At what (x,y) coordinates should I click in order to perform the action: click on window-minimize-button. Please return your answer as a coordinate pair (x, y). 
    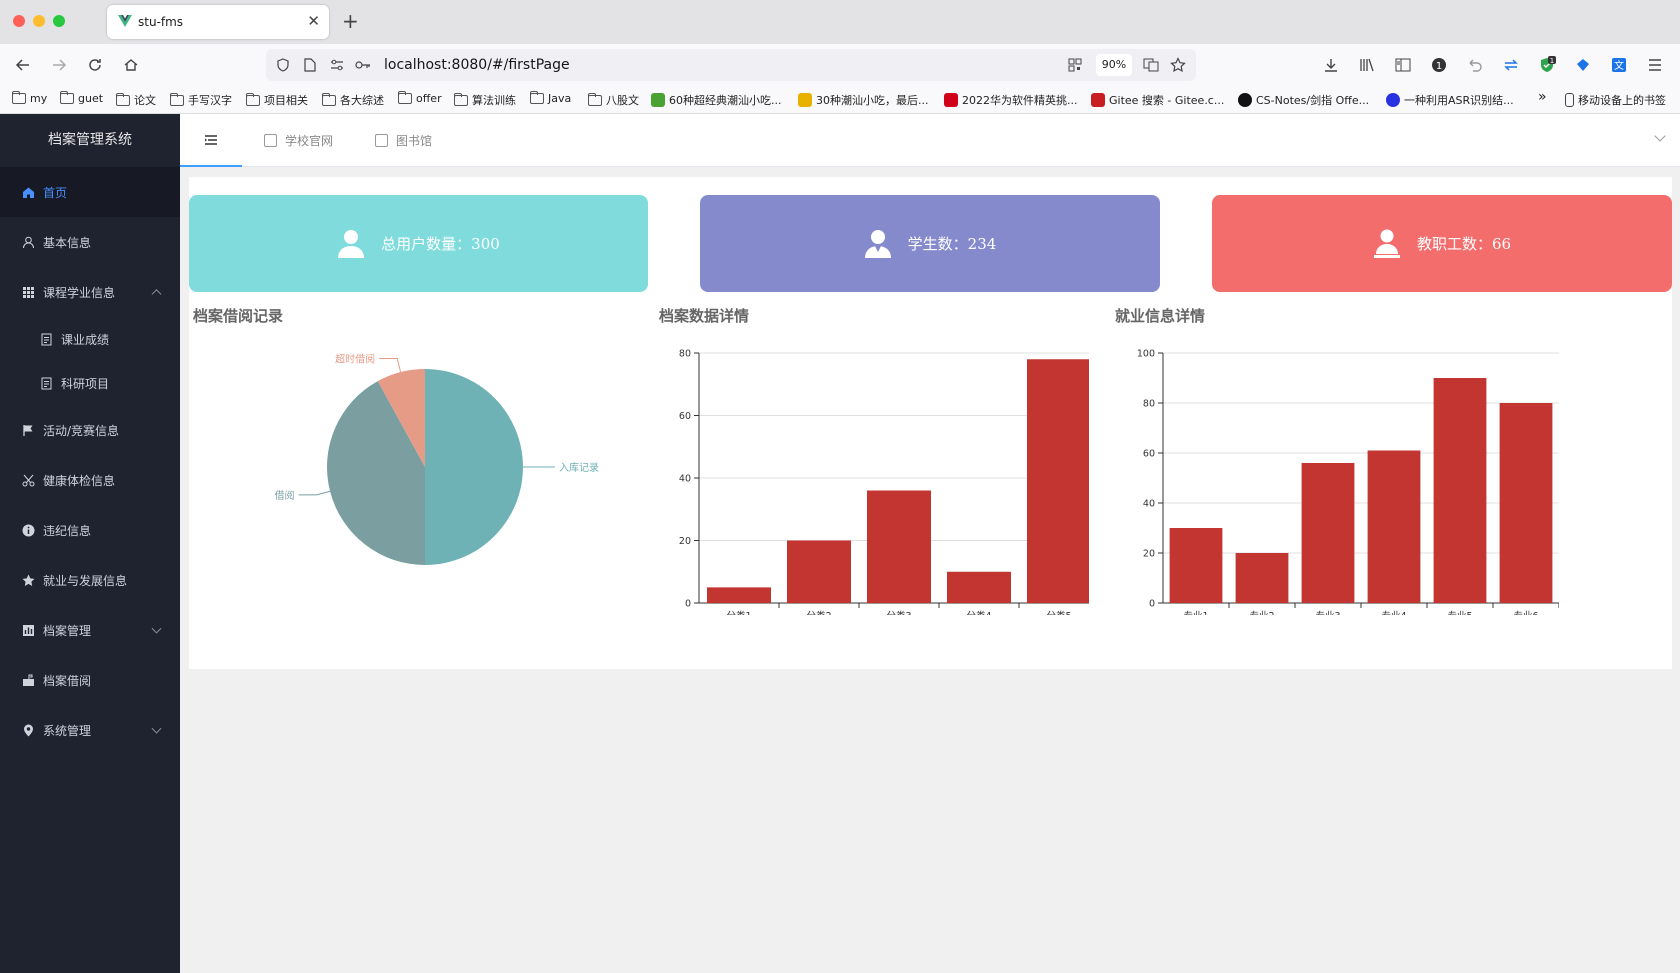
    Looking at the image, I should click on (39, 21).